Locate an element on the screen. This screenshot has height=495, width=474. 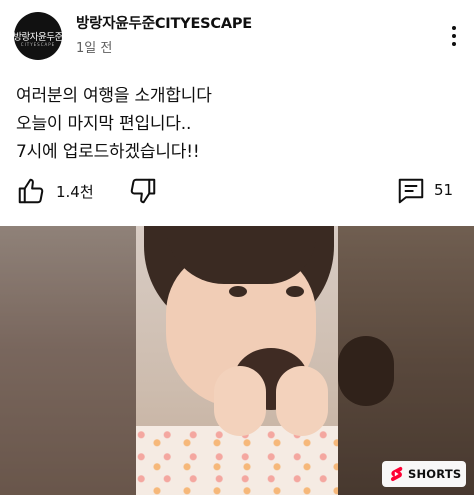
dislike-button is located at coordinates (143, 191).